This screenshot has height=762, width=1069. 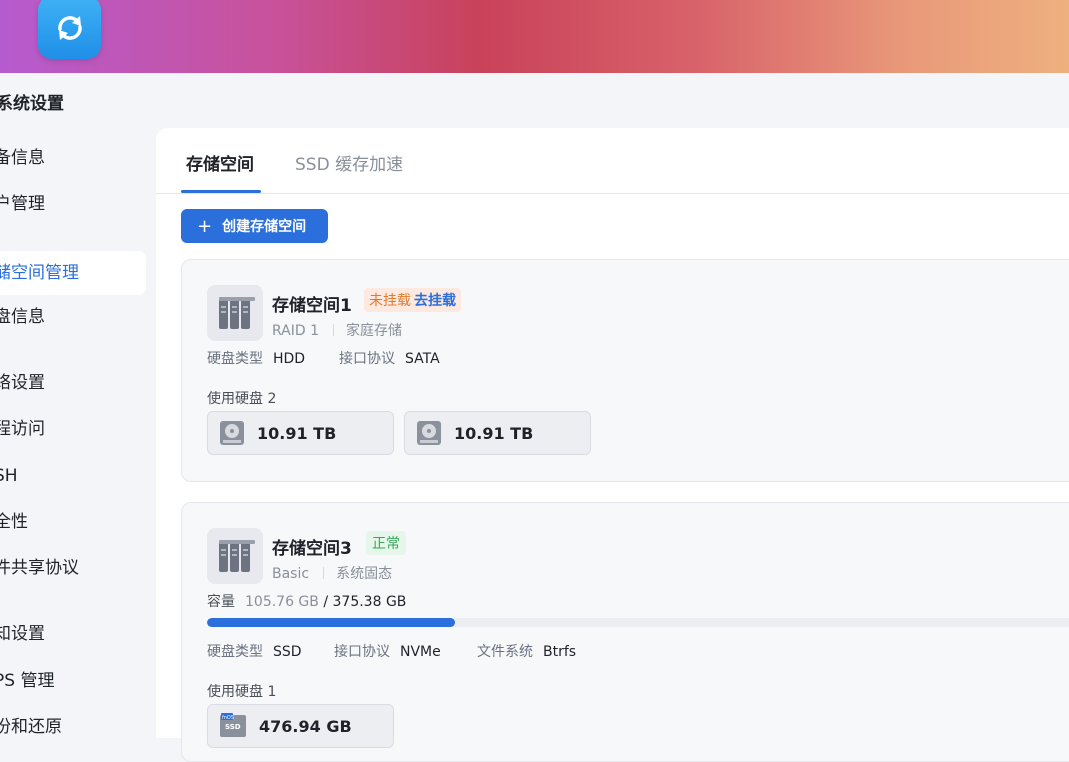 I want to click on pool-purpose: 家庭存储, so click(x=374, y=331).